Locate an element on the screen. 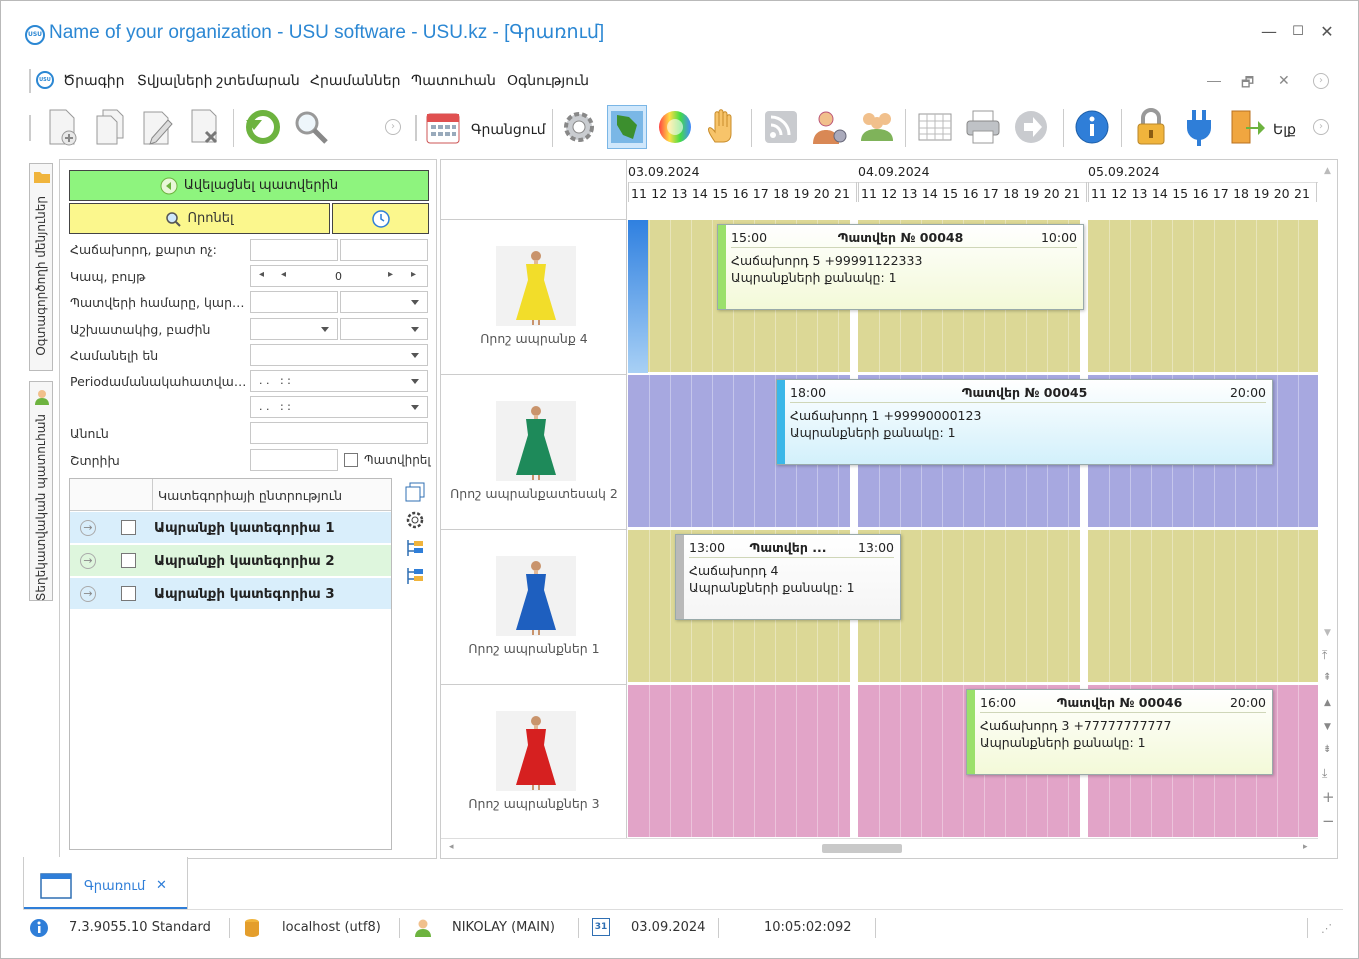 The image size is (1359, 959). app-menu-icon: USU is located at coordinates (45, 80).